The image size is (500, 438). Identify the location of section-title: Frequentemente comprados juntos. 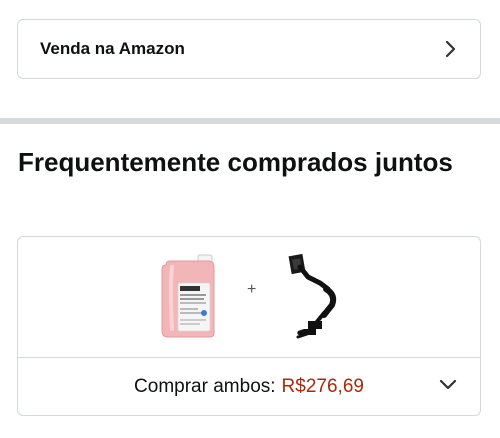
(235, 162).